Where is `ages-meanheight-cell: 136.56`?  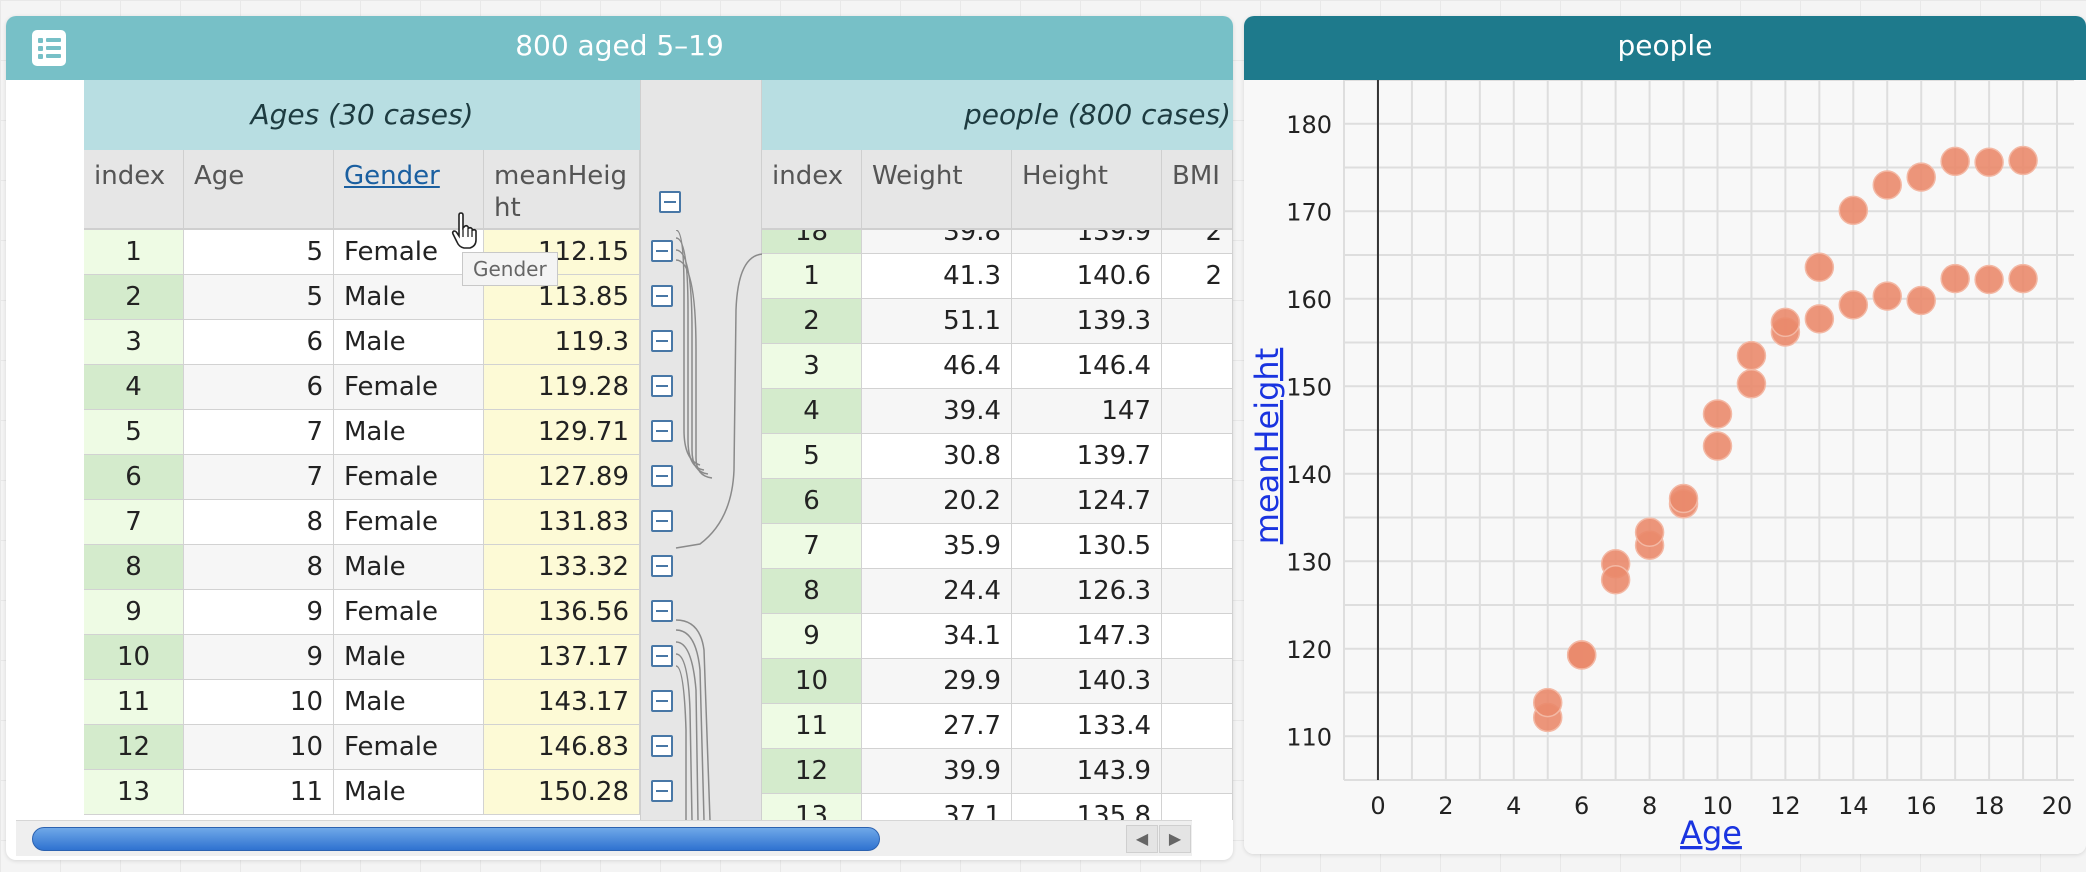 ages-meanheight-cell: 136.56 is located at coordinates (562, 612).